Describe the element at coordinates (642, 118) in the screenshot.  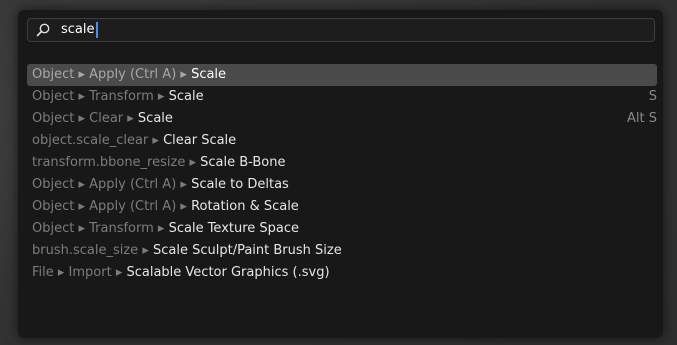
I see `result-shortcut: Alt S` at that location.